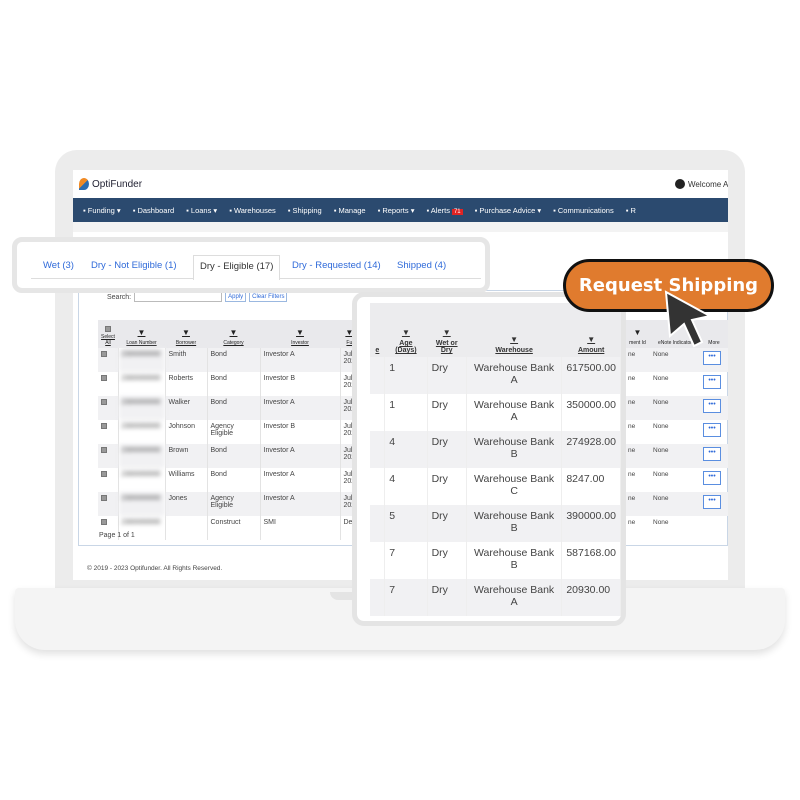 This screenshot has height=800, width=800. I want to click on nav-item: ▪ Purchase Advice ▾, so click(508, 210).